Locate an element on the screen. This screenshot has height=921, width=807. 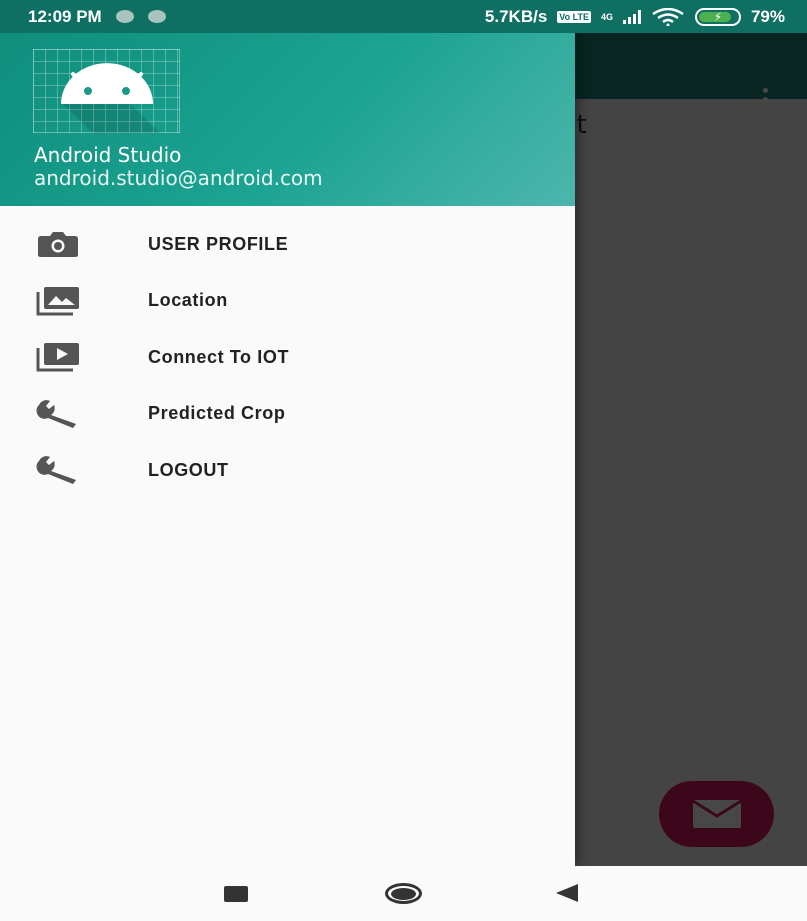
menu-item-label: Connect To IOT is located at coordinates (219, 356).